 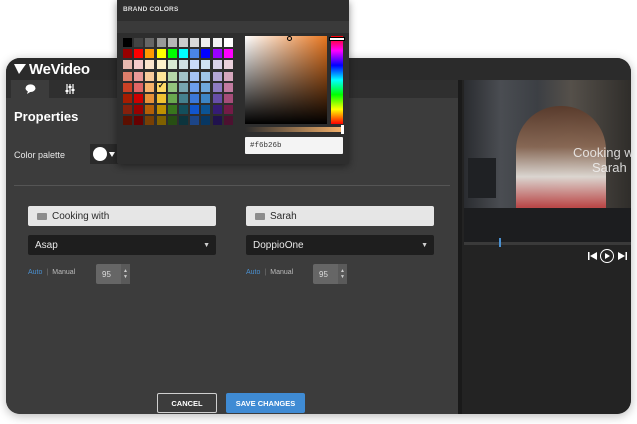 I want to click on playhead, so click(x=500, y=242).